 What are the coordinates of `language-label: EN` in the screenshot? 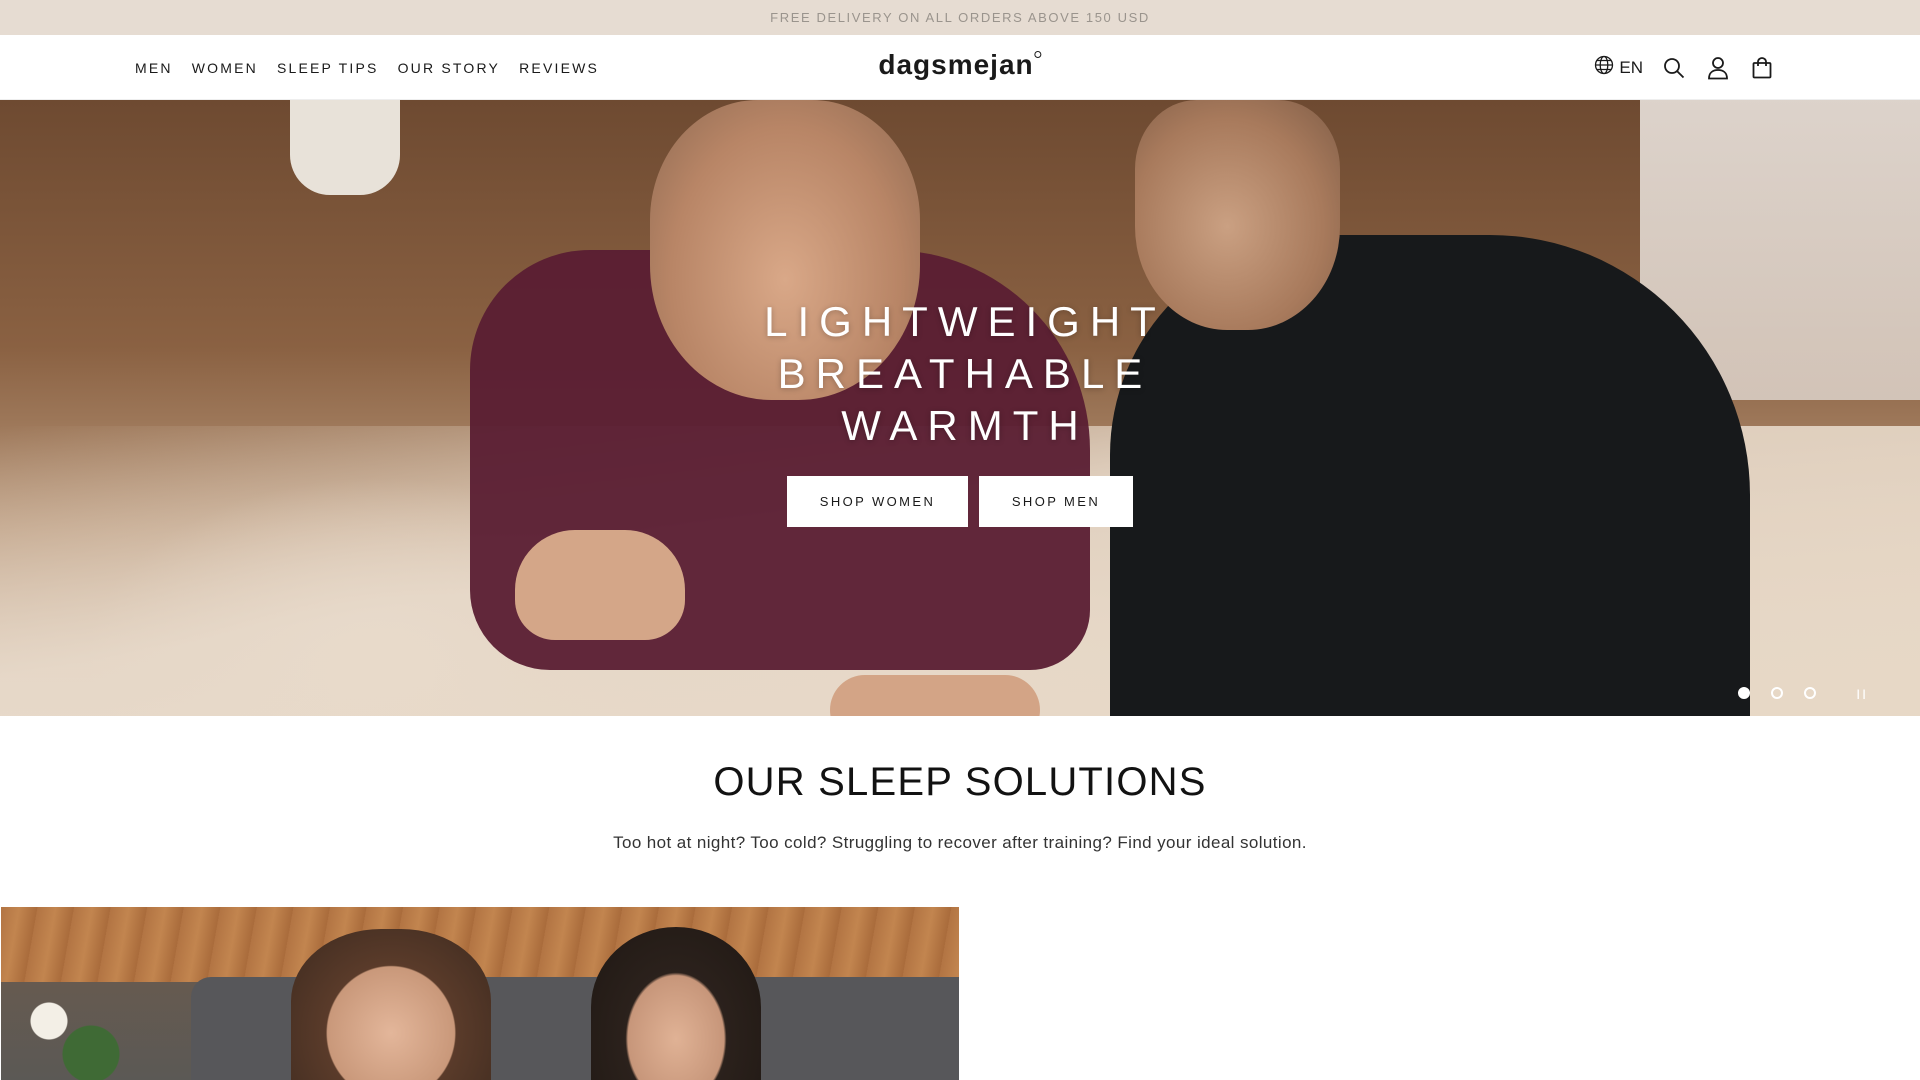 It's located at (1631, 67).